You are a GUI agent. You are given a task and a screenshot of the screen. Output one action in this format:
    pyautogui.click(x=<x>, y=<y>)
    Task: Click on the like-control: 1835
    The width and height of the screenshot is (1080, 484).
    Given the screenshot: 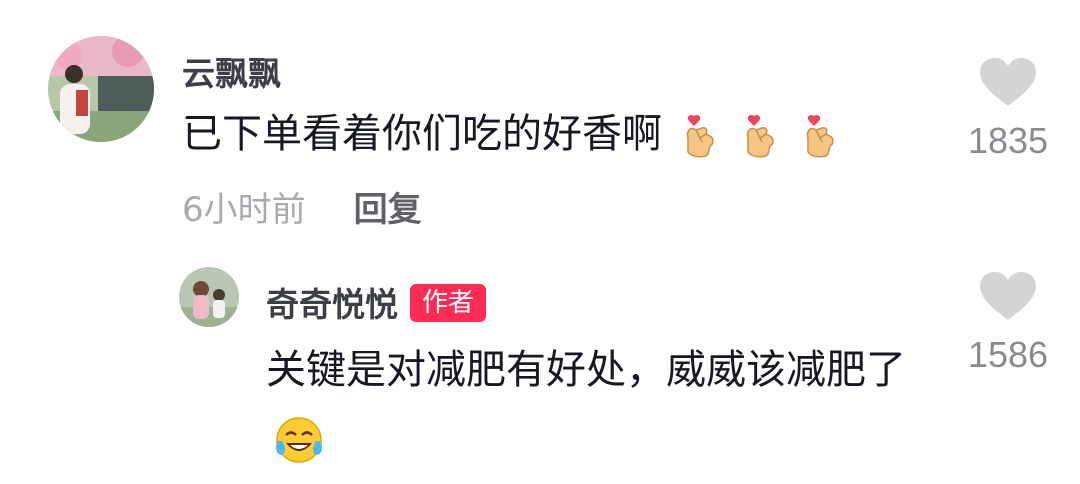 What is the action you would take?
    pyautogui.click(x=1008, y=110)
    